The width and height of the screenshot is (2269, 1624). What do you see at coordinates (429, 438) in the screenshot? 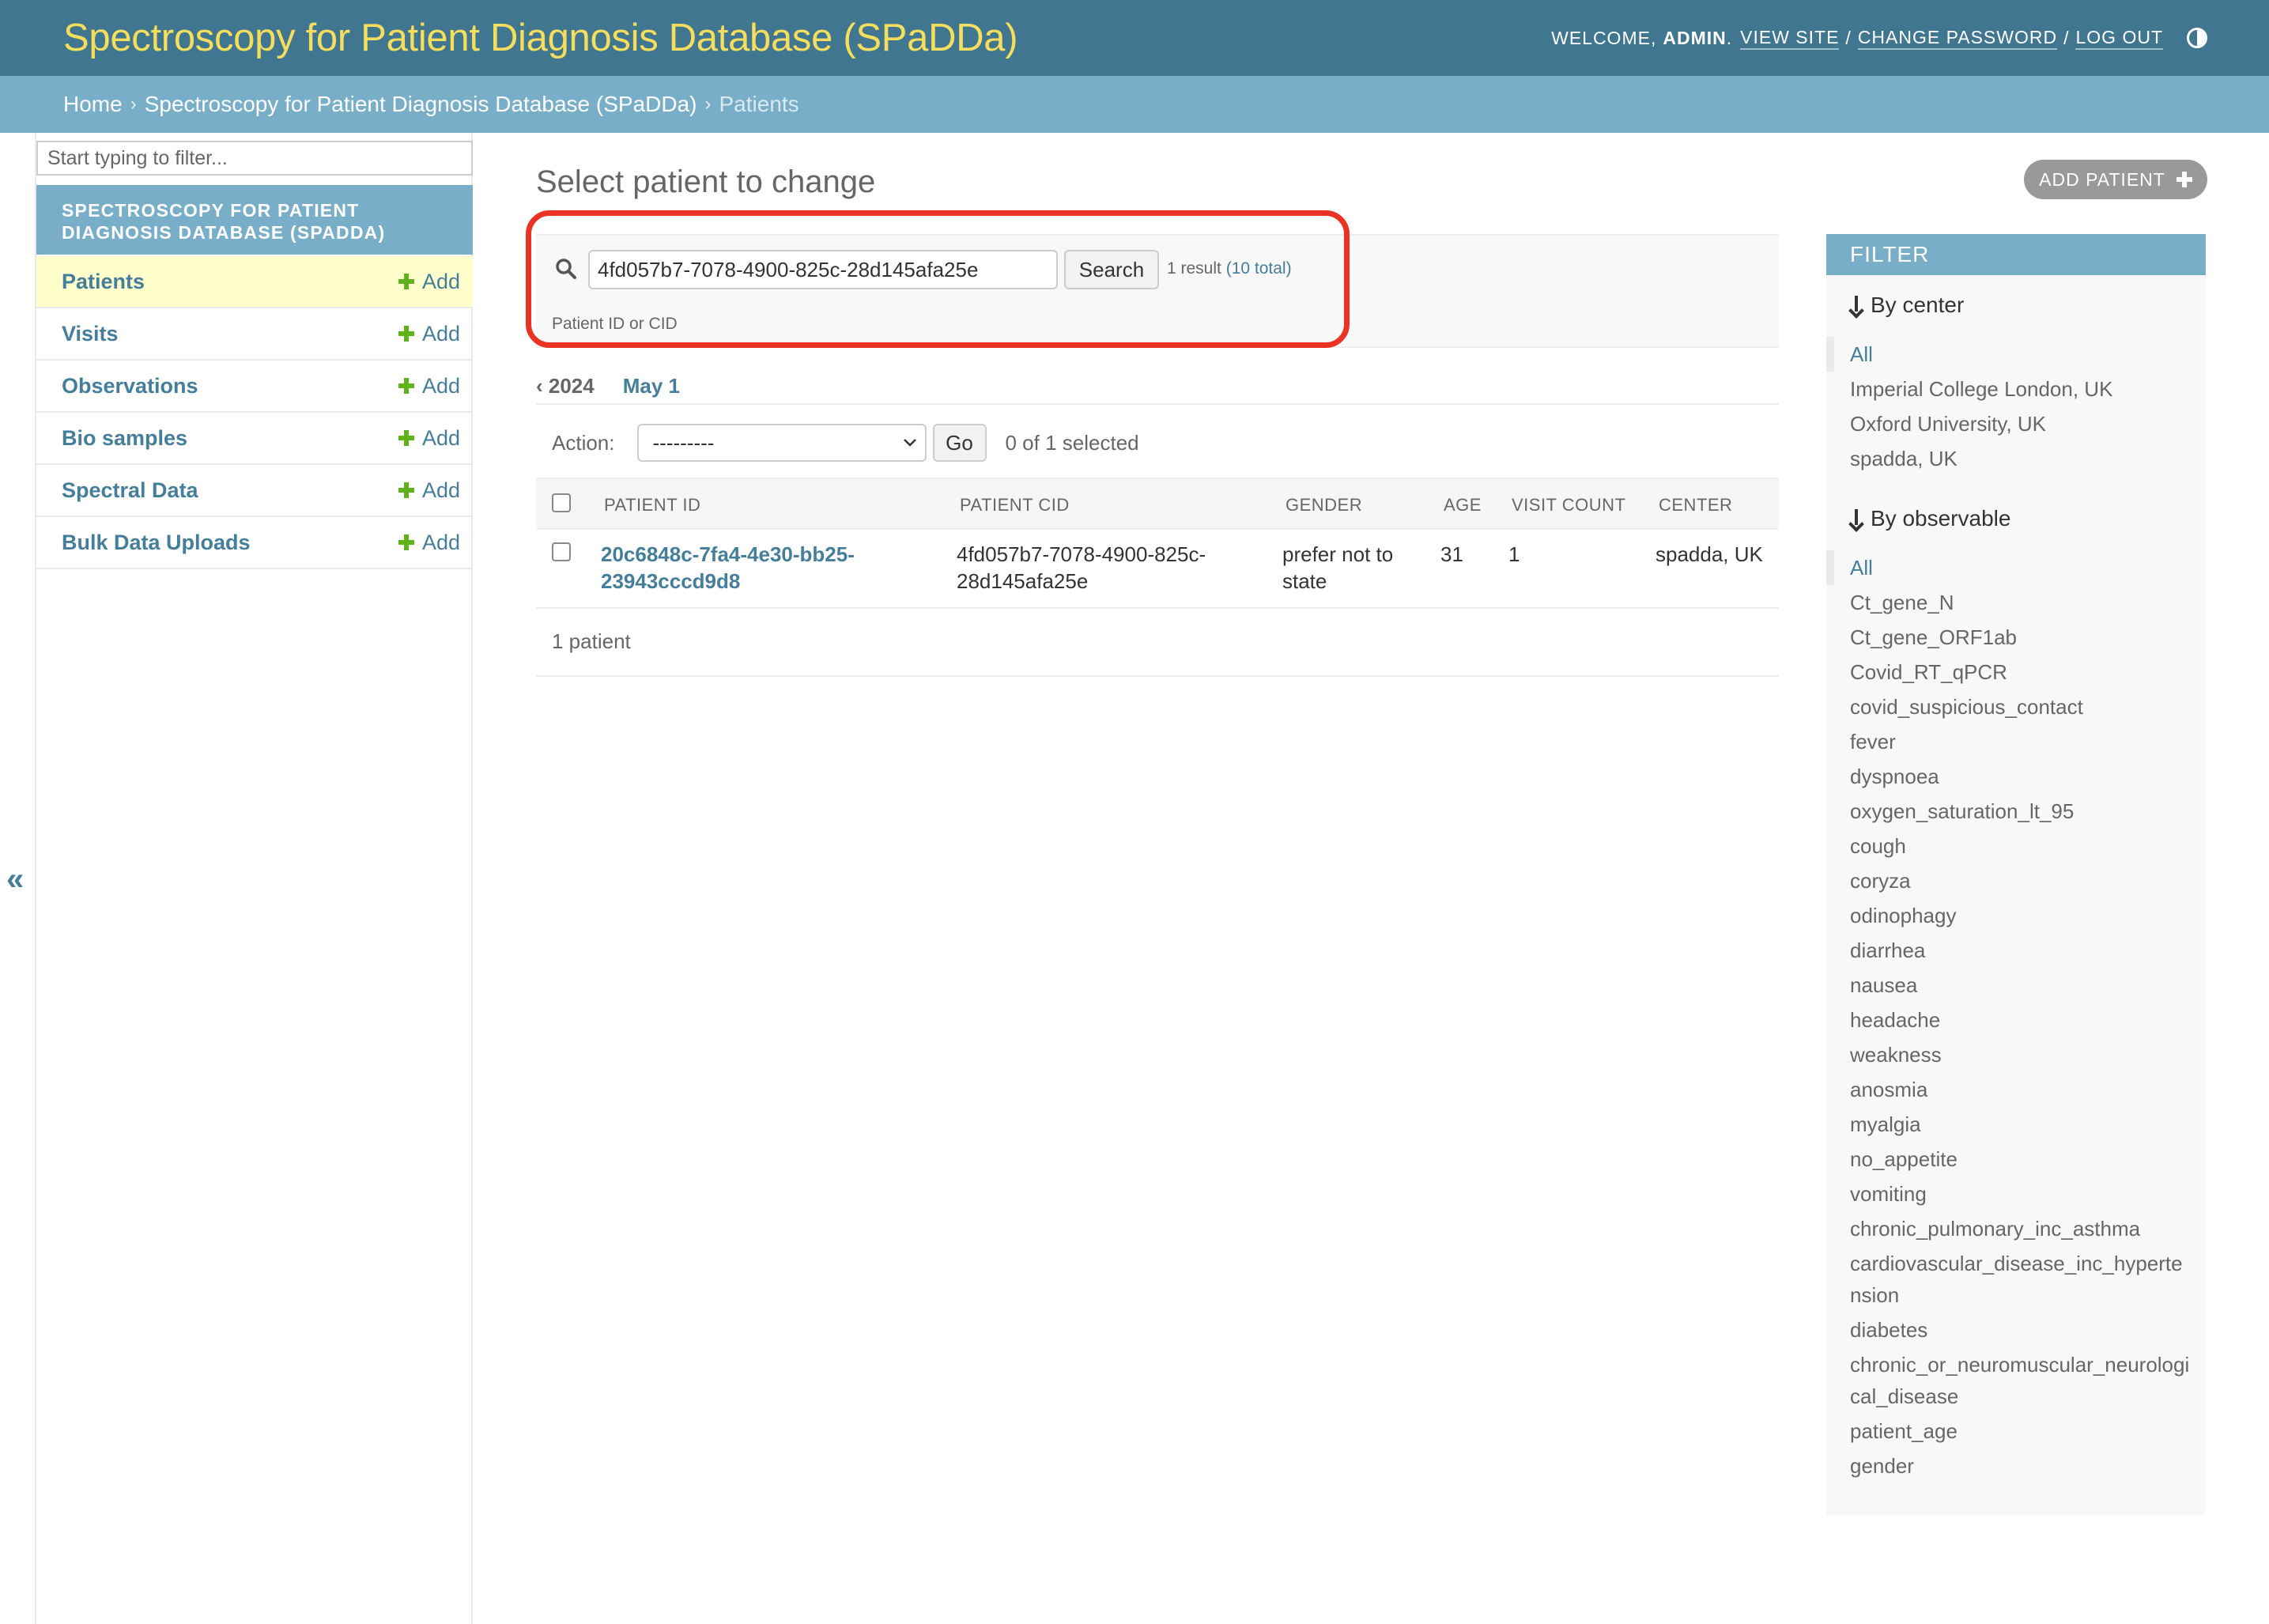
I see `add-bio-sample-link: Add` at bounding box center [429, 438].